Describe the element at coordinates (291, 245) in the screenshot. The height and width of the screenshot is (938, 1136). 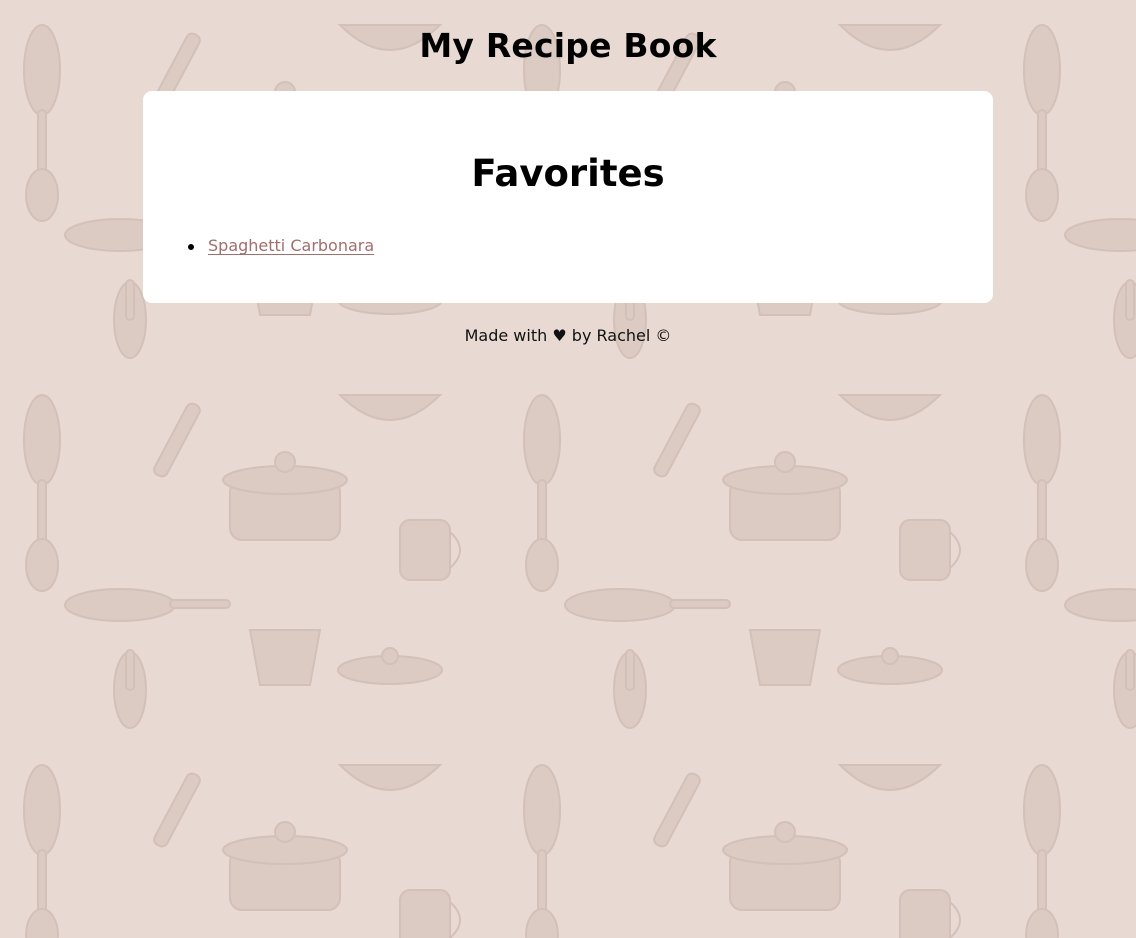
I see `recipe-link-spaghetti-carbonara: Spaghetti Carbonara` at that location.